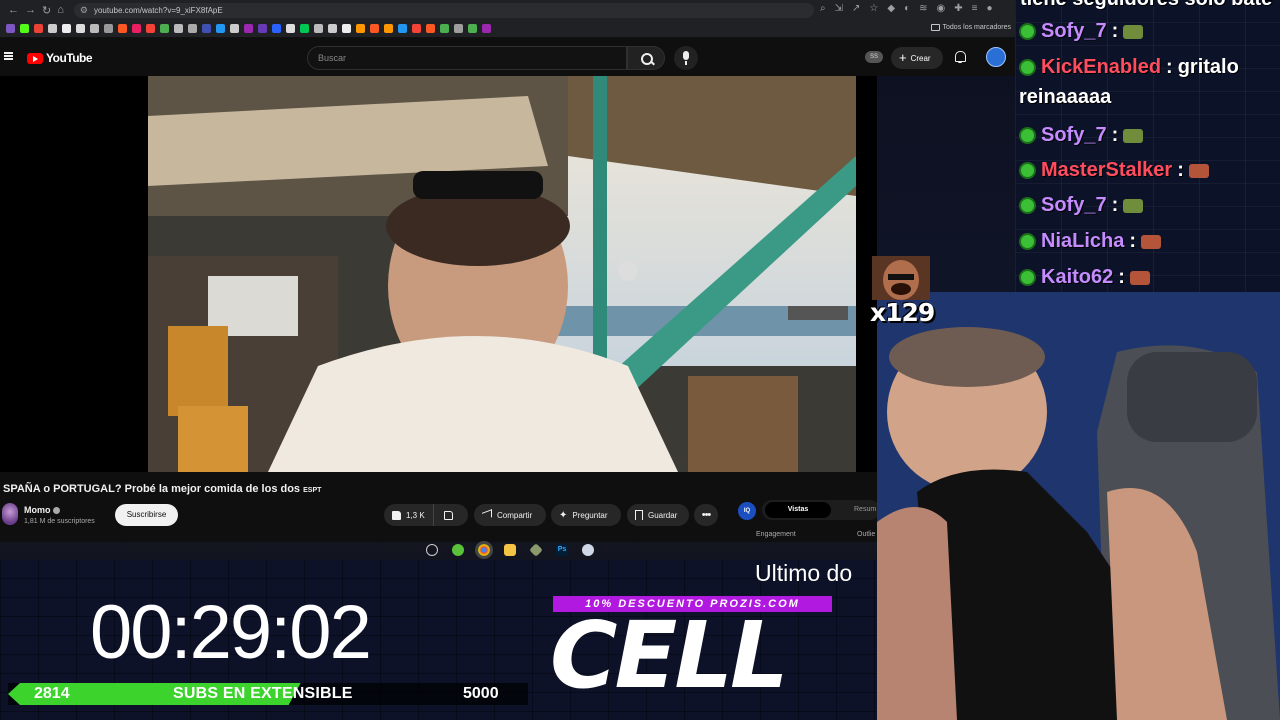 Image resolution: width=1280 pixels, height=720 pixels. Describe the element at coordinates (8, 56) in the screenshot. I see `menu-icon` at that location.